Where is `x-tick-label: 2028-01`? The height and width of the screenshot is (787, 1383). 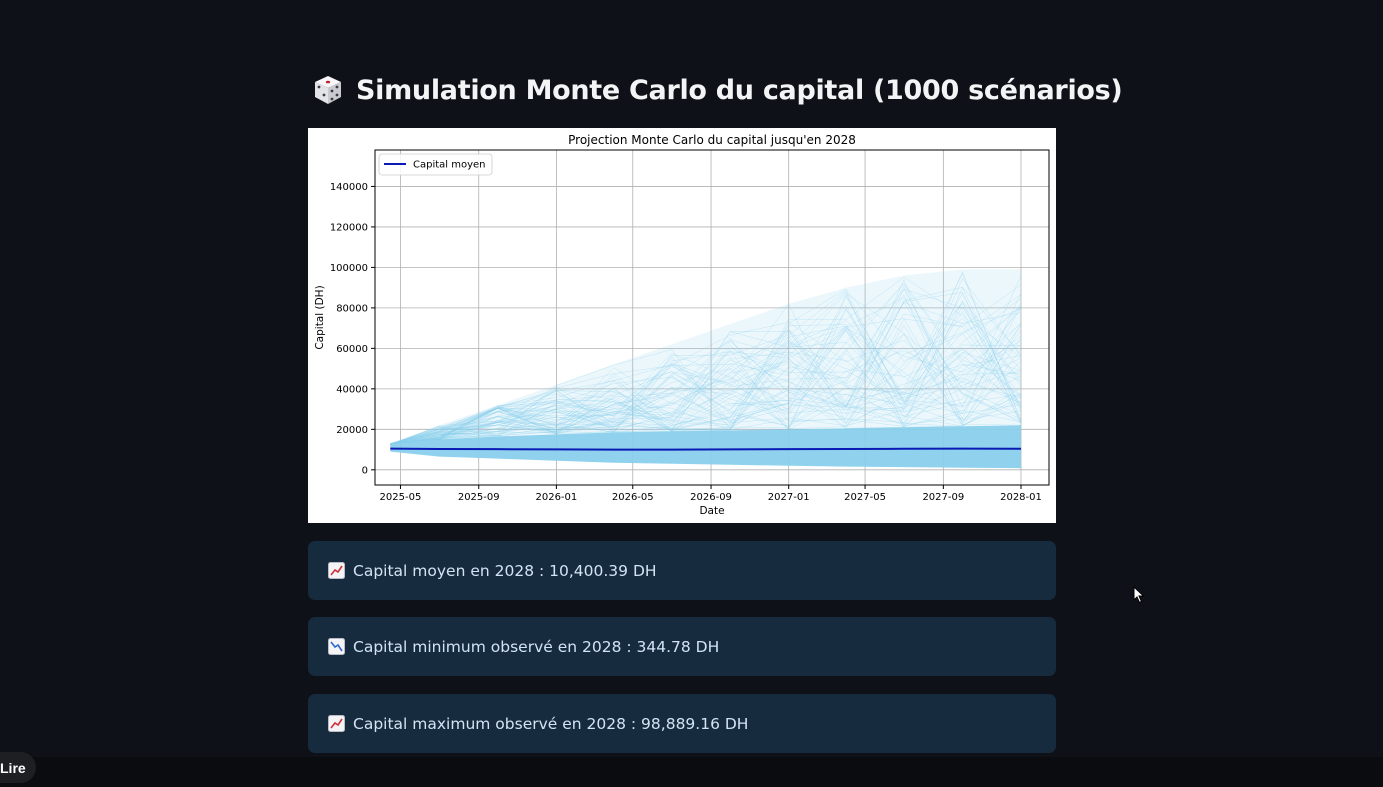
x-tick-label: 2028-01 is located at coordinates (1021, 497).